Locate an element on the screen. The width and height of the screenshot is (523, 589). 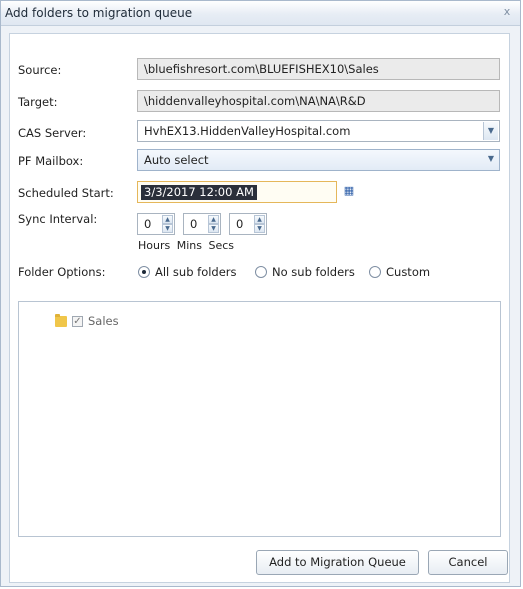
secs-stepper: 0 ▲ ▼ is located at coordinates (248, 224).